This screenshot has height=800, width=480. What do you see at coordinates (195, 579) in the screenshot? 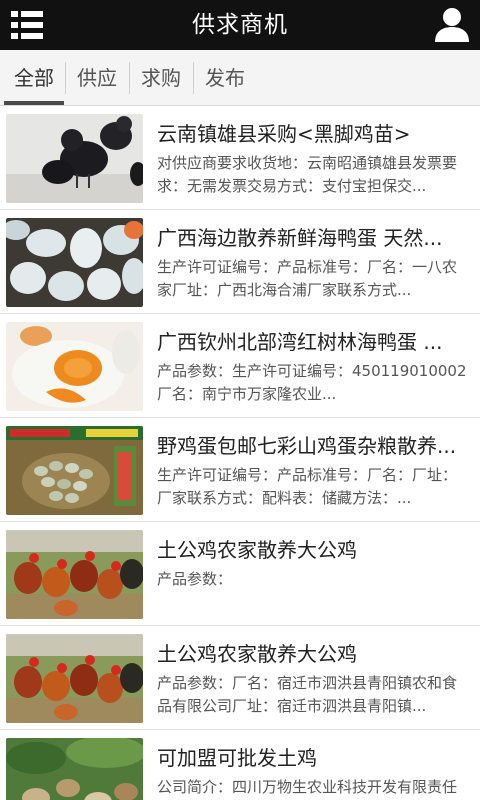
I see `item-description: 产品参数：` at bounding box center [195, 579].